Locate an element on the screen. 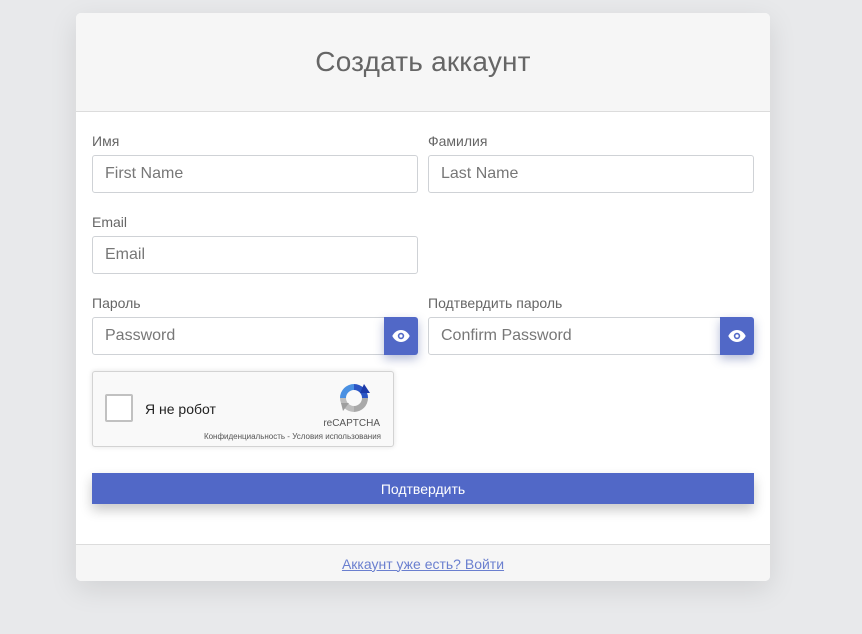  login-link: Аккаунт уже есть? Войти is located at coordinates (423, 564).